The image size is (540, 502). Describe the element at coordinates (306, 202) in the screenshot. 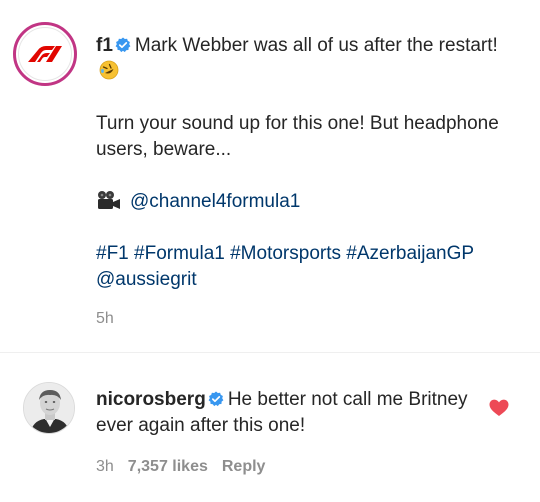

I see `channel-line: @channel4formula1` at that location.